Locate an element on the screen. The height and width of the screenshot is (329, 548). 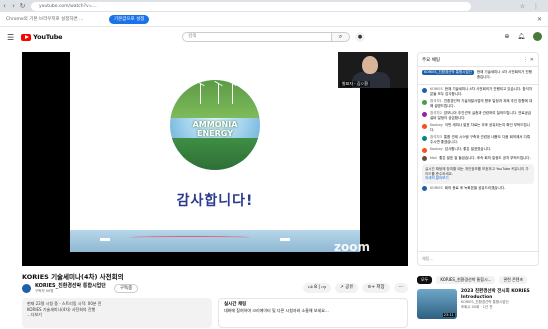
logo-text: YouTube is located at coordinates (48, 37).